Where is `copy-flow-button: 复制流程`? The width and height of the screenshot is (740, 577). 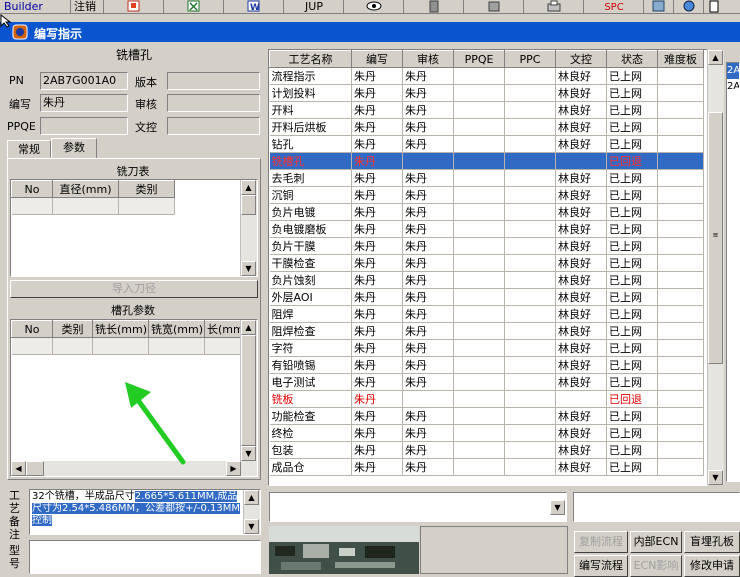
copy-flow-button: 复制流程 is located at coordinates (601, 542).